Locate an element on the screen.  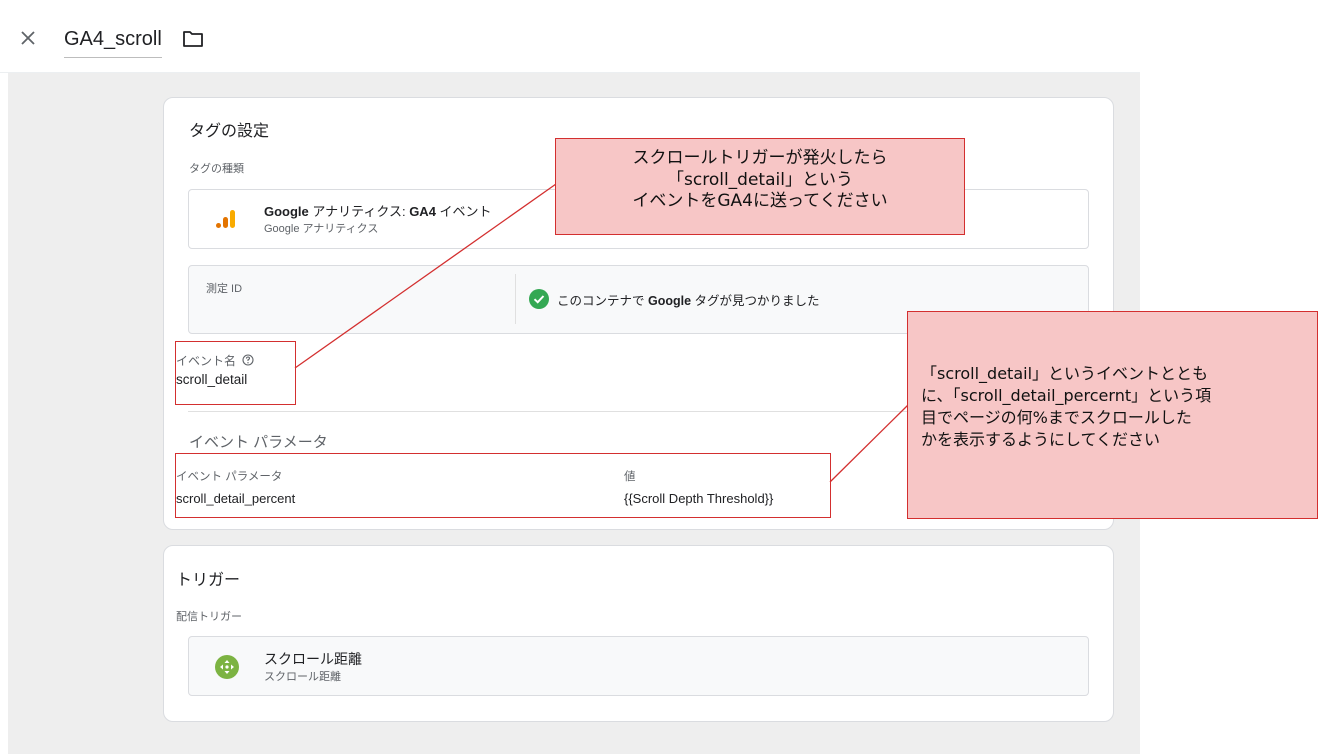
trigger-item: スクロール距離 スクロール距離 is located at coordinates (638, 666).